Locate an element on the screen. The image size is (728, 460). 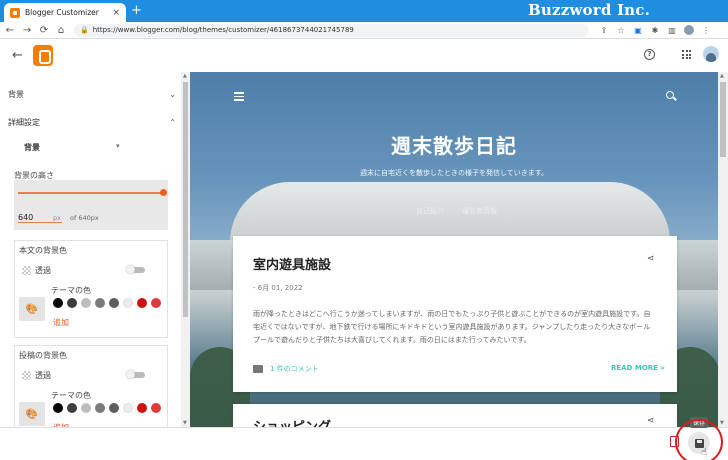
search-icon is located at coordinates (670, 95).